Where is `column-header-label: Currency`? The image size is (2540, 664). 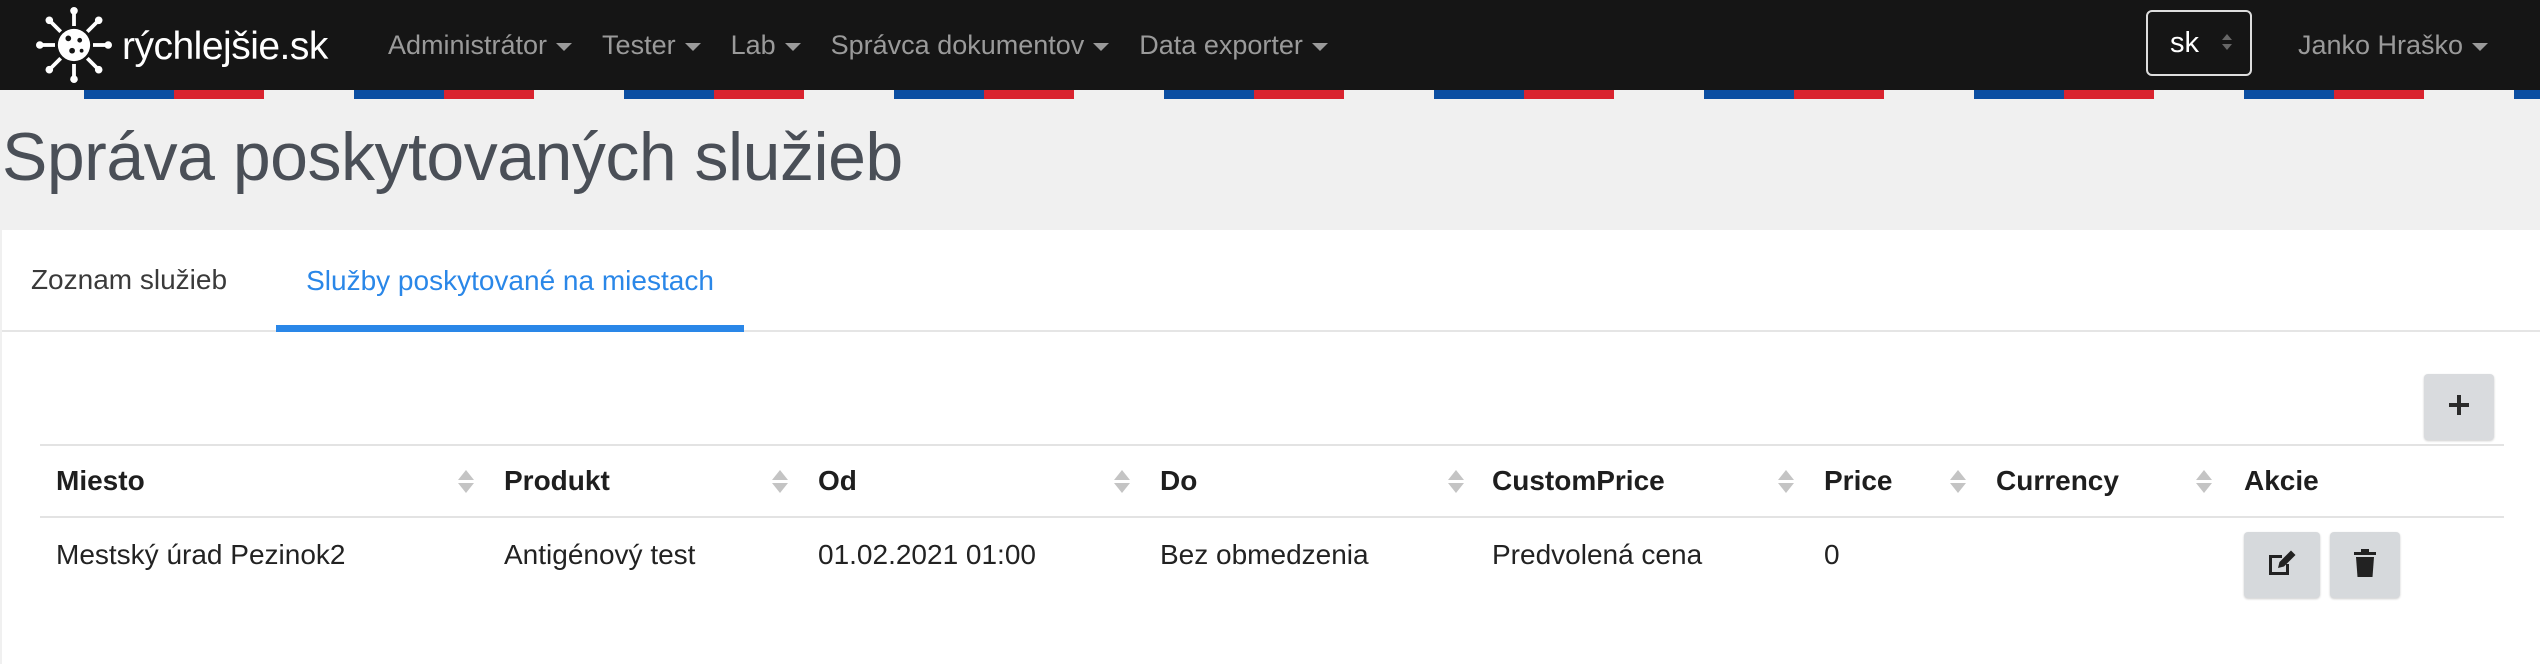 column-header-label: Currency is located at coordinates (2057, 480).